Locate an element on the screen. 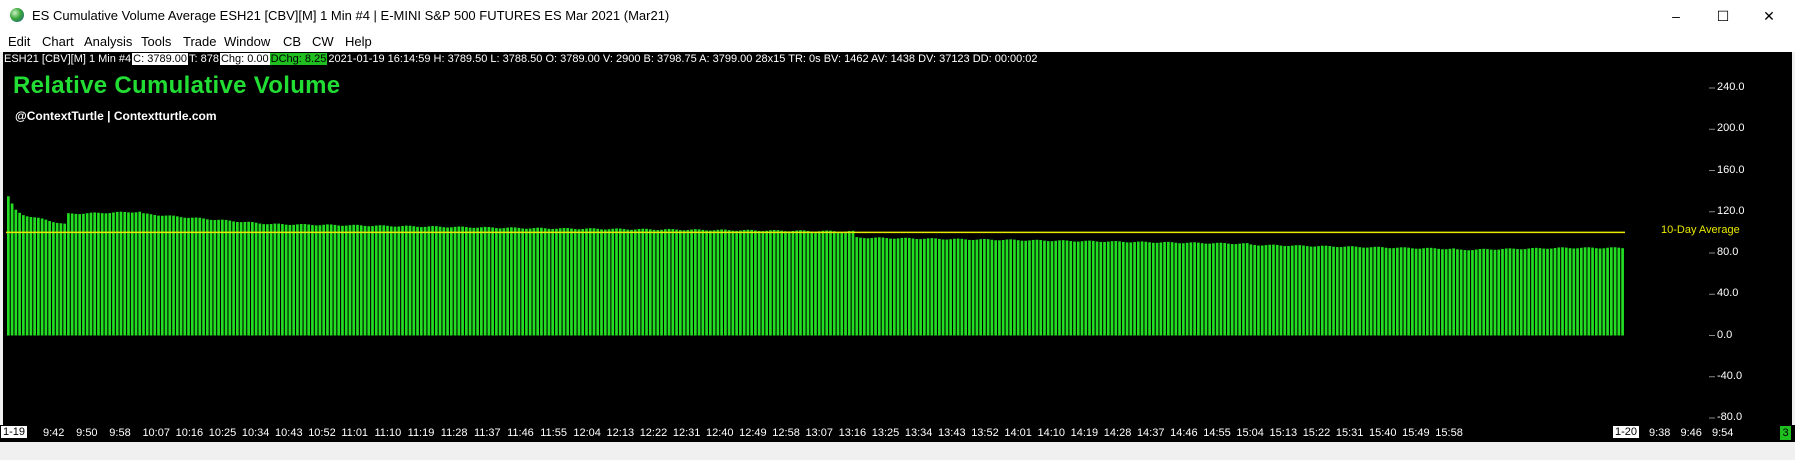 The height and width of the screenshot is (460, 1795). horizontal-scrollbar is located at coordinates (897, 451).